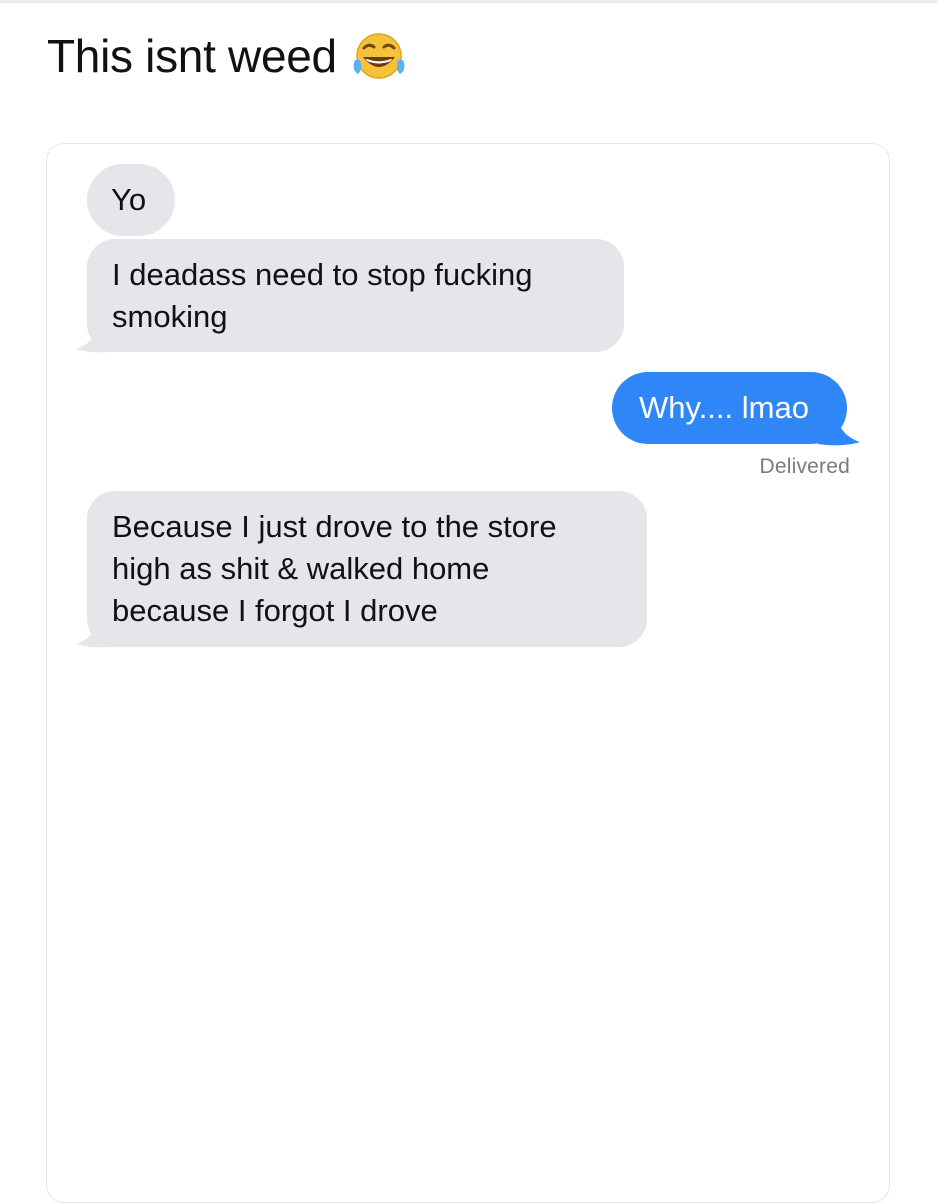 This screenshot has width=937, height=1203. What do you see at coordinates (468, 1) in the screenshot?
I see `top-divider` at bounding box center [468, 1].